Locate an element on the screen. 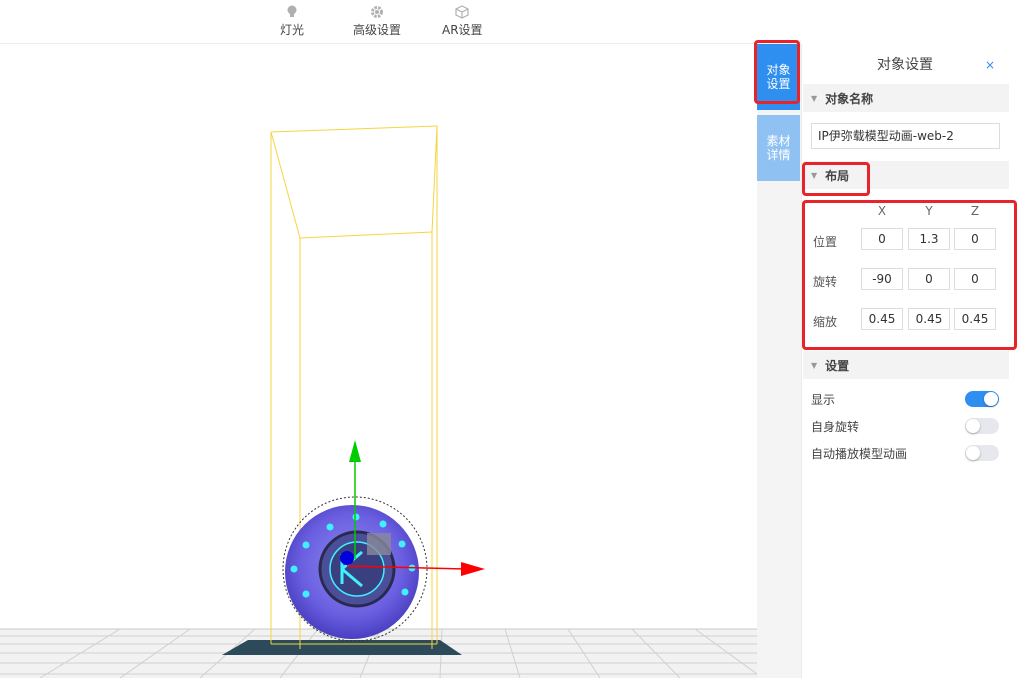  section-settings: ▼ 设置 is located at coordinates (906, 365).